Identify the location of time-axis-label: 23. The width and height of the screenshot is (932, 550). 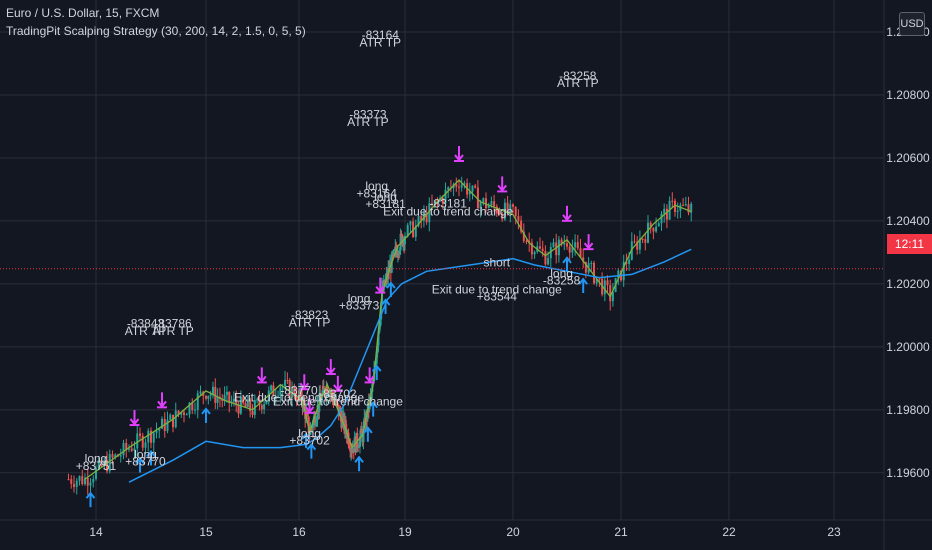
(834, 532).